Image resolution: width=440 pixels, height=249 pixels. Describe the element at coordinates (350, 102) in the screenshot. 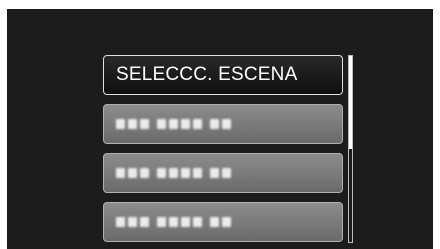

I see `scrollbar-thumb` at that location.